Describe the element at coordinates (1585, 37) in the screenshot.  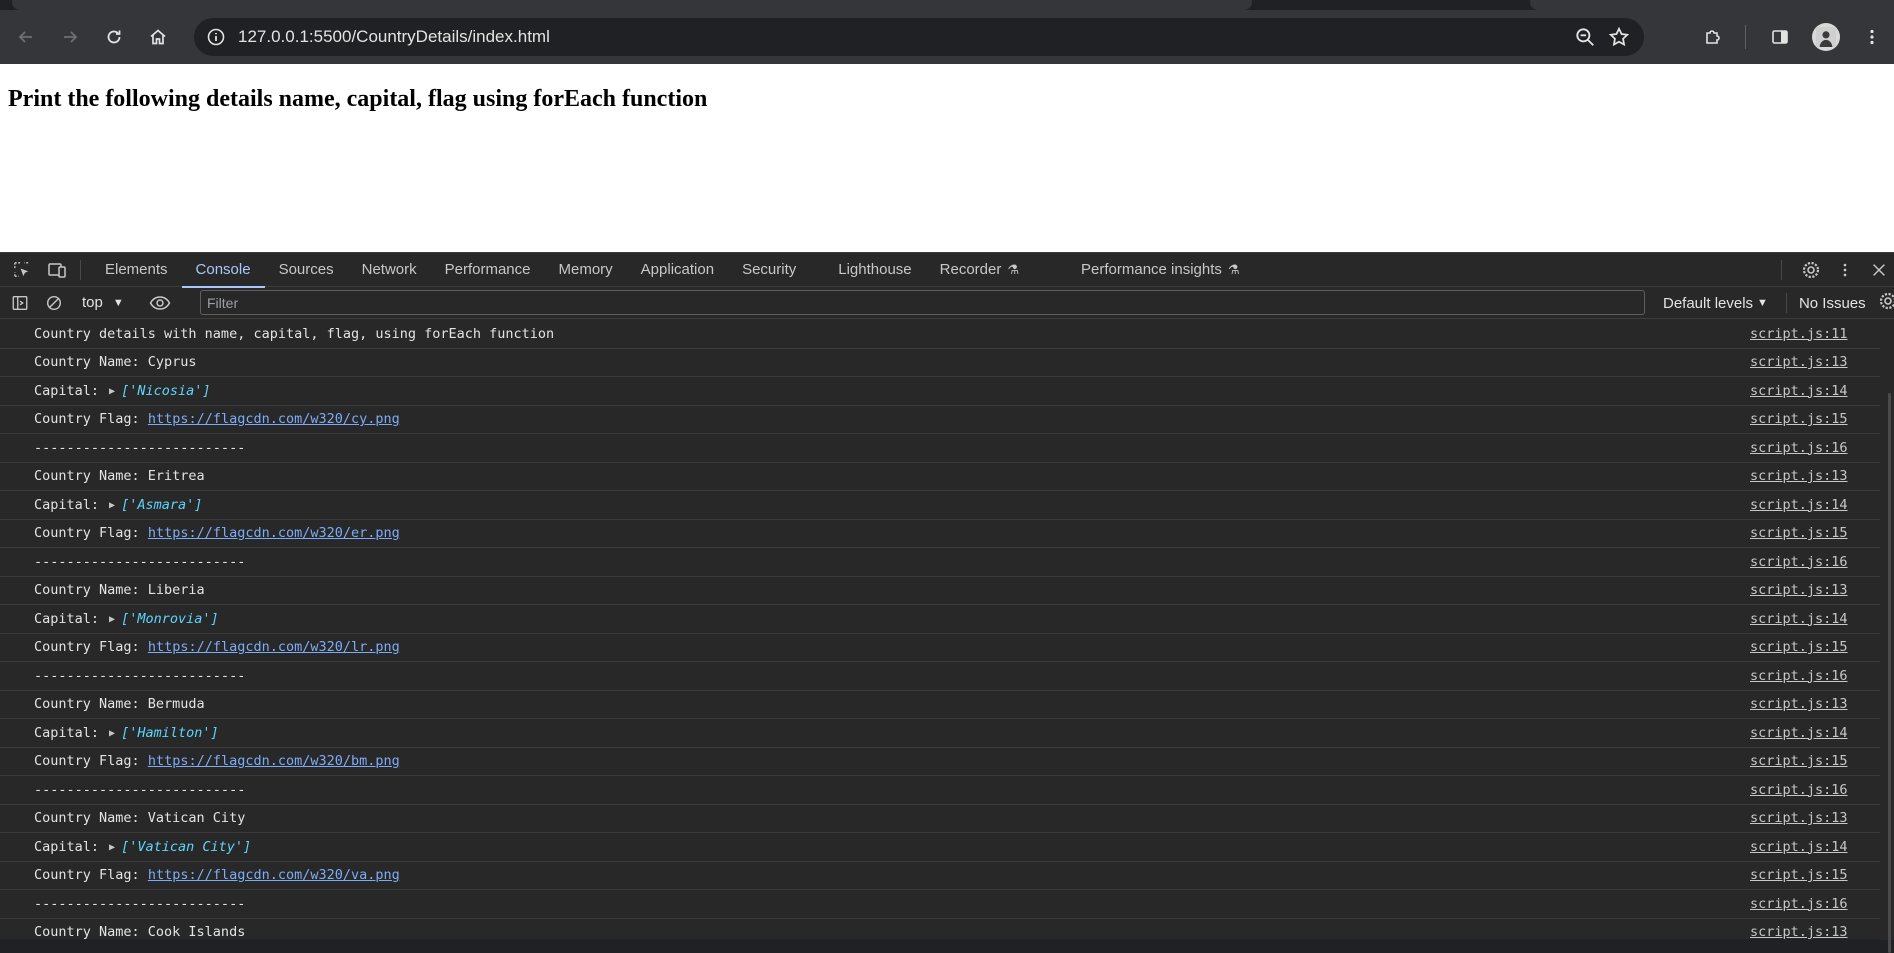
I see `zoom-icon` at that location.